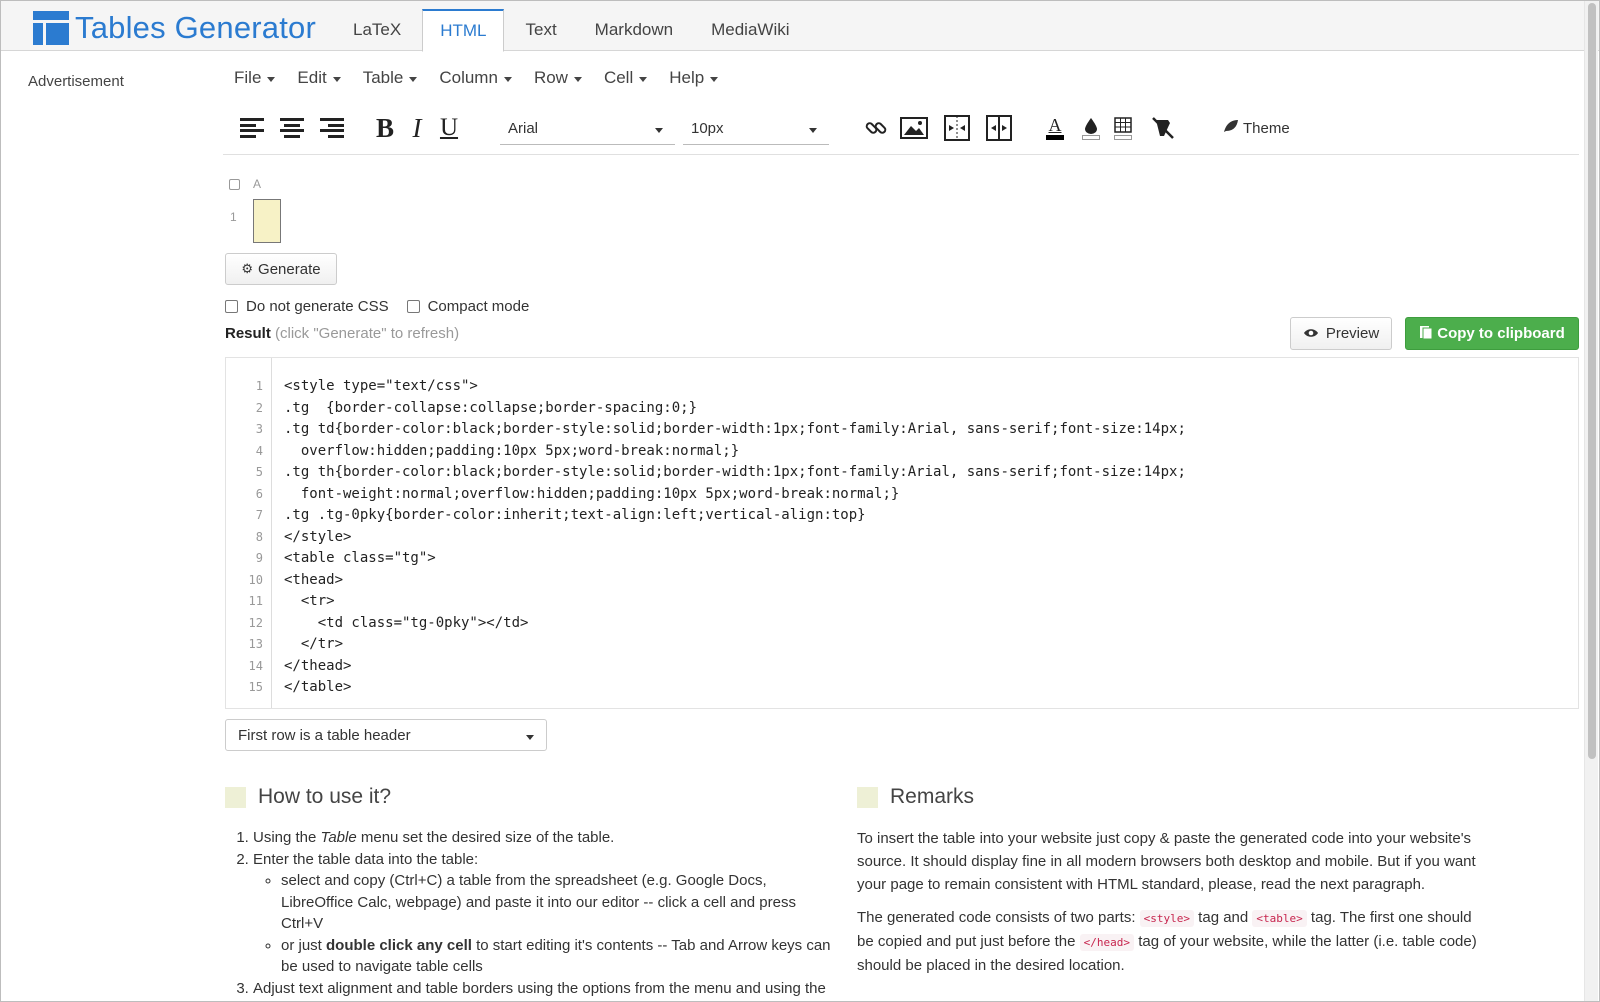  I want to click on font-family-value: Arial, so click(523, 128).